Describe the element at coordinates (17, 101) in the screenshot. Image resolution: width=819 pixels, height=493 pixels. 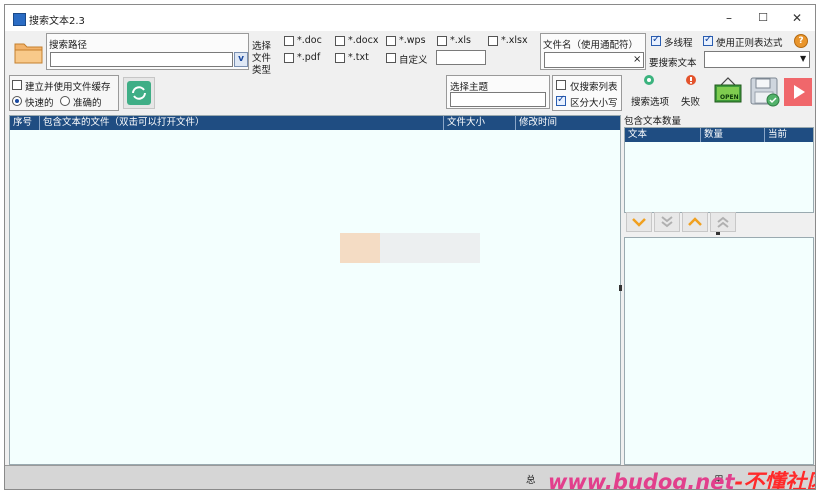
I see `fast-radio` at that location.